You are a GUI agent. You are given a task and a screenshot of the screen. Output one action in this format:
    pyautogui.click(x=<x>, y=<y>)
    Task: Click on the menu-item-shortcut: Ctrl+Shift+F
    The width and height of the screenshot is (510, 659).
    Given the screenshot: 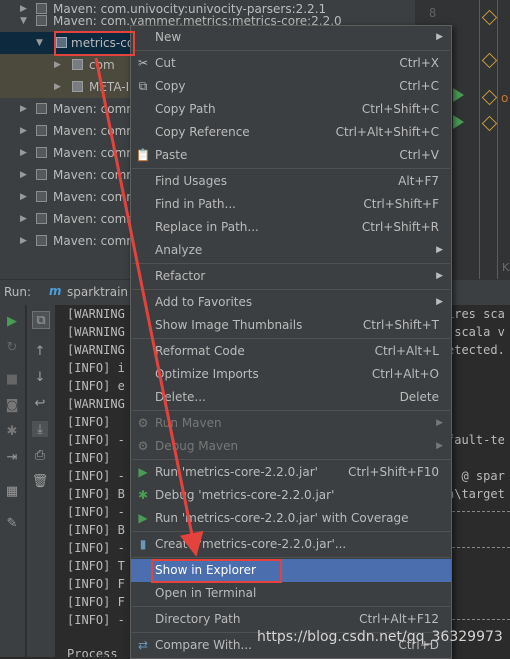 What is the action you would take?
    pyautogui.click(x=401, y=204)
    